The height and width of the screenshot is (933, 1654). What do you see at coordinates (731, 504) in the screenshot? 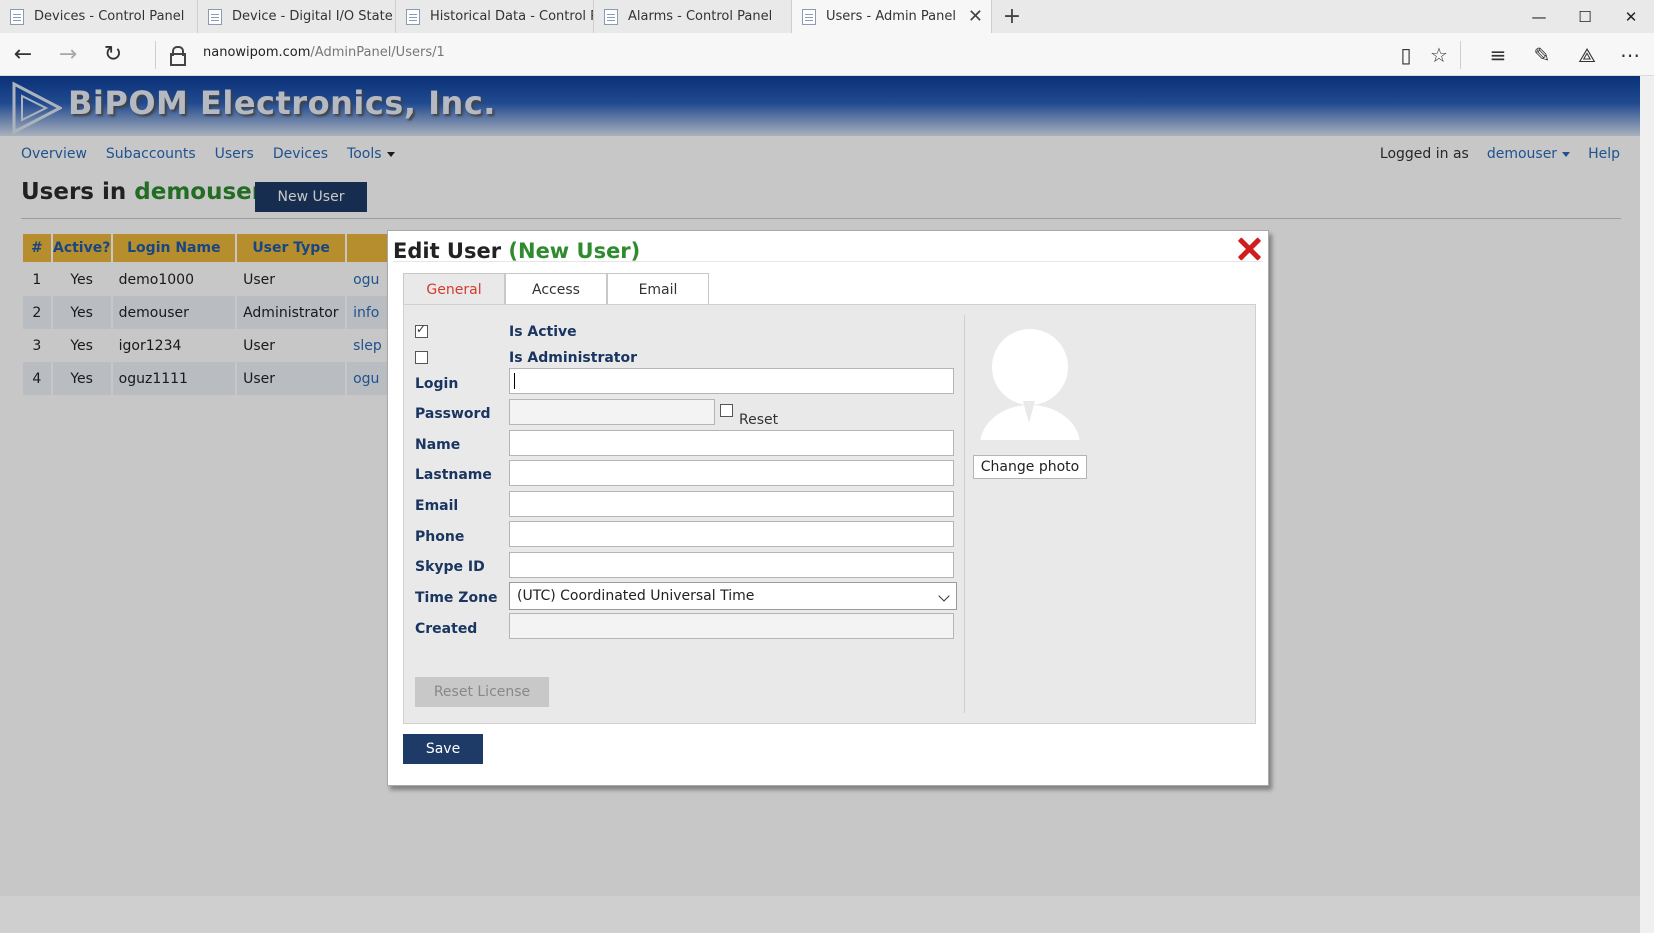
I see `email-field` at bounding box center [731, 504].